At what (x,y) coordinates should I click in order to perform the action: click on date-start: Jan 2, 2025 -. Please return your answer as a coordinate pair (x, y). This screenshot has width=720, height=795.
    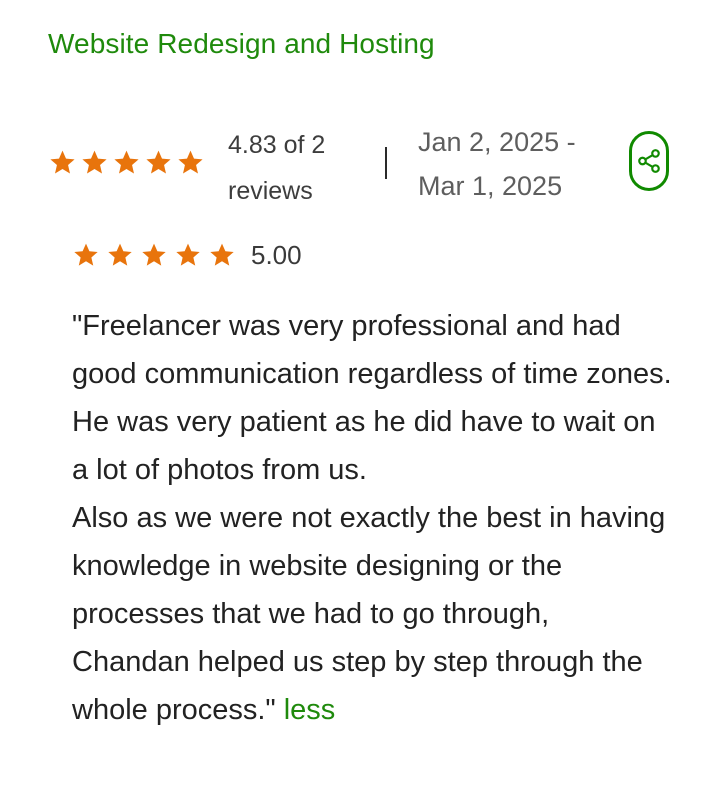
    Looking at the image, I should click on (497, 142).